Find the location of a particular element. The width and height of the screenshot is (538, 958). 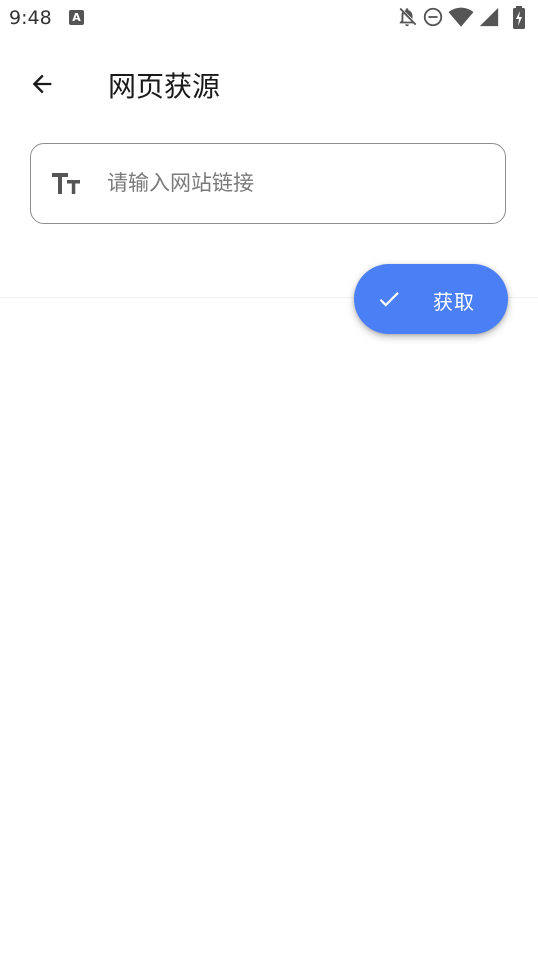

arrow-left-icon is located at coordinates (42, 84).